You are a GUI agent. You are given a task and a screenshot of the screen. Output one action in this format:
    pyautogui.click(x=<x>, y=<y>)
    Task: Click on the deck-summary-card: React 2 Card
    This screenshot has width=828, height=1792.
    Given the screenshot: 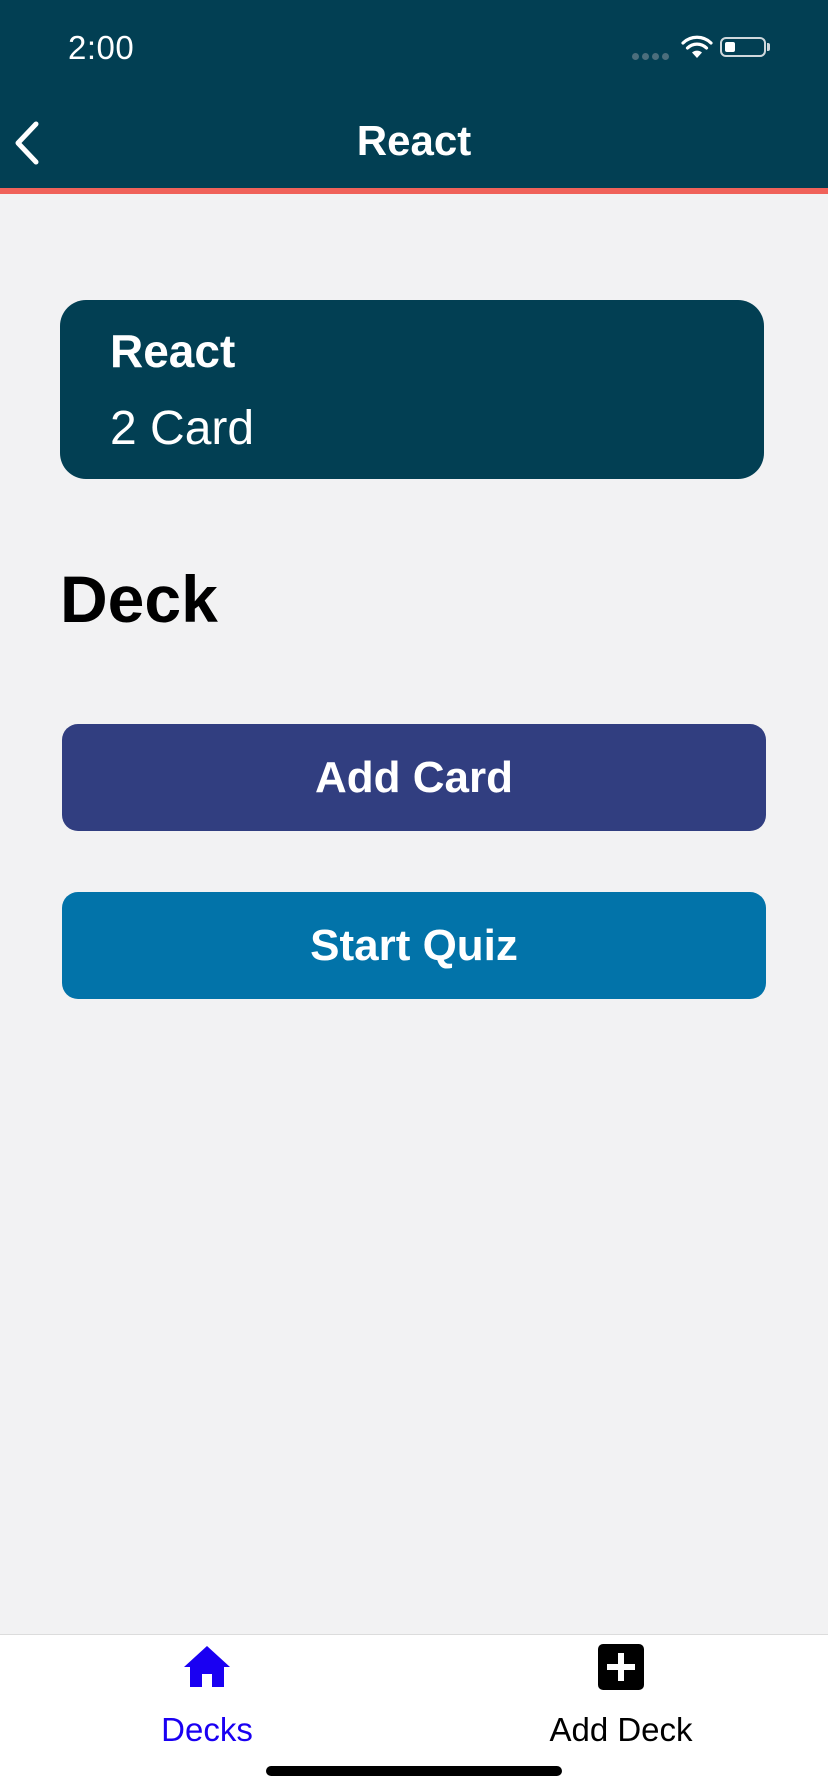 What is the action you would take?
    pyautogui.click(x=412, y=389)
    